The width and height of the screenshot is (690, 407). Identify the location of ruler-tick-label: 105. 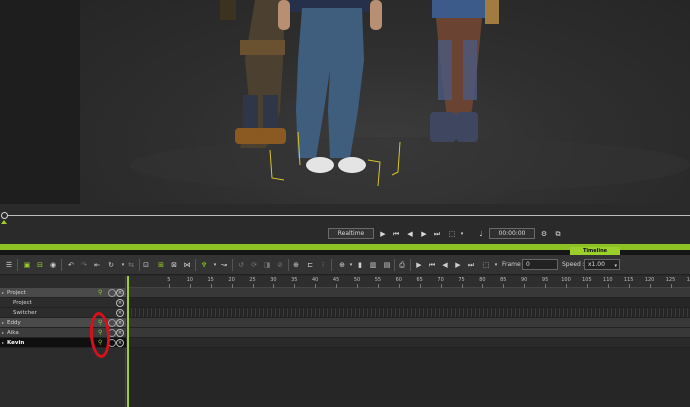
(587, 280).